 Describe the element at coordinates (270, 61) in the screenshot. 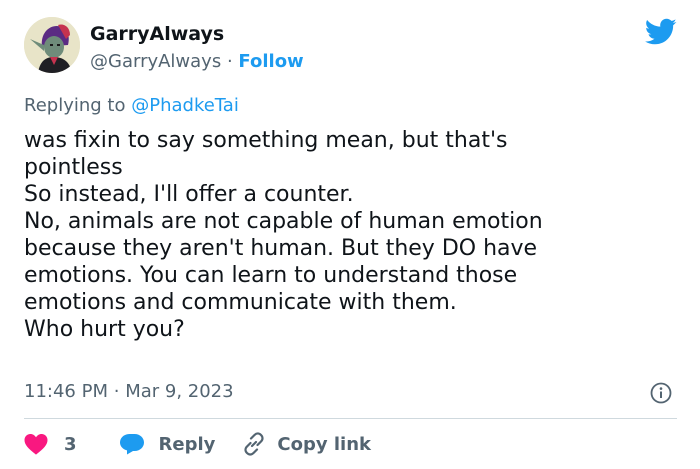

I see `follow-button: Follow` at that location.